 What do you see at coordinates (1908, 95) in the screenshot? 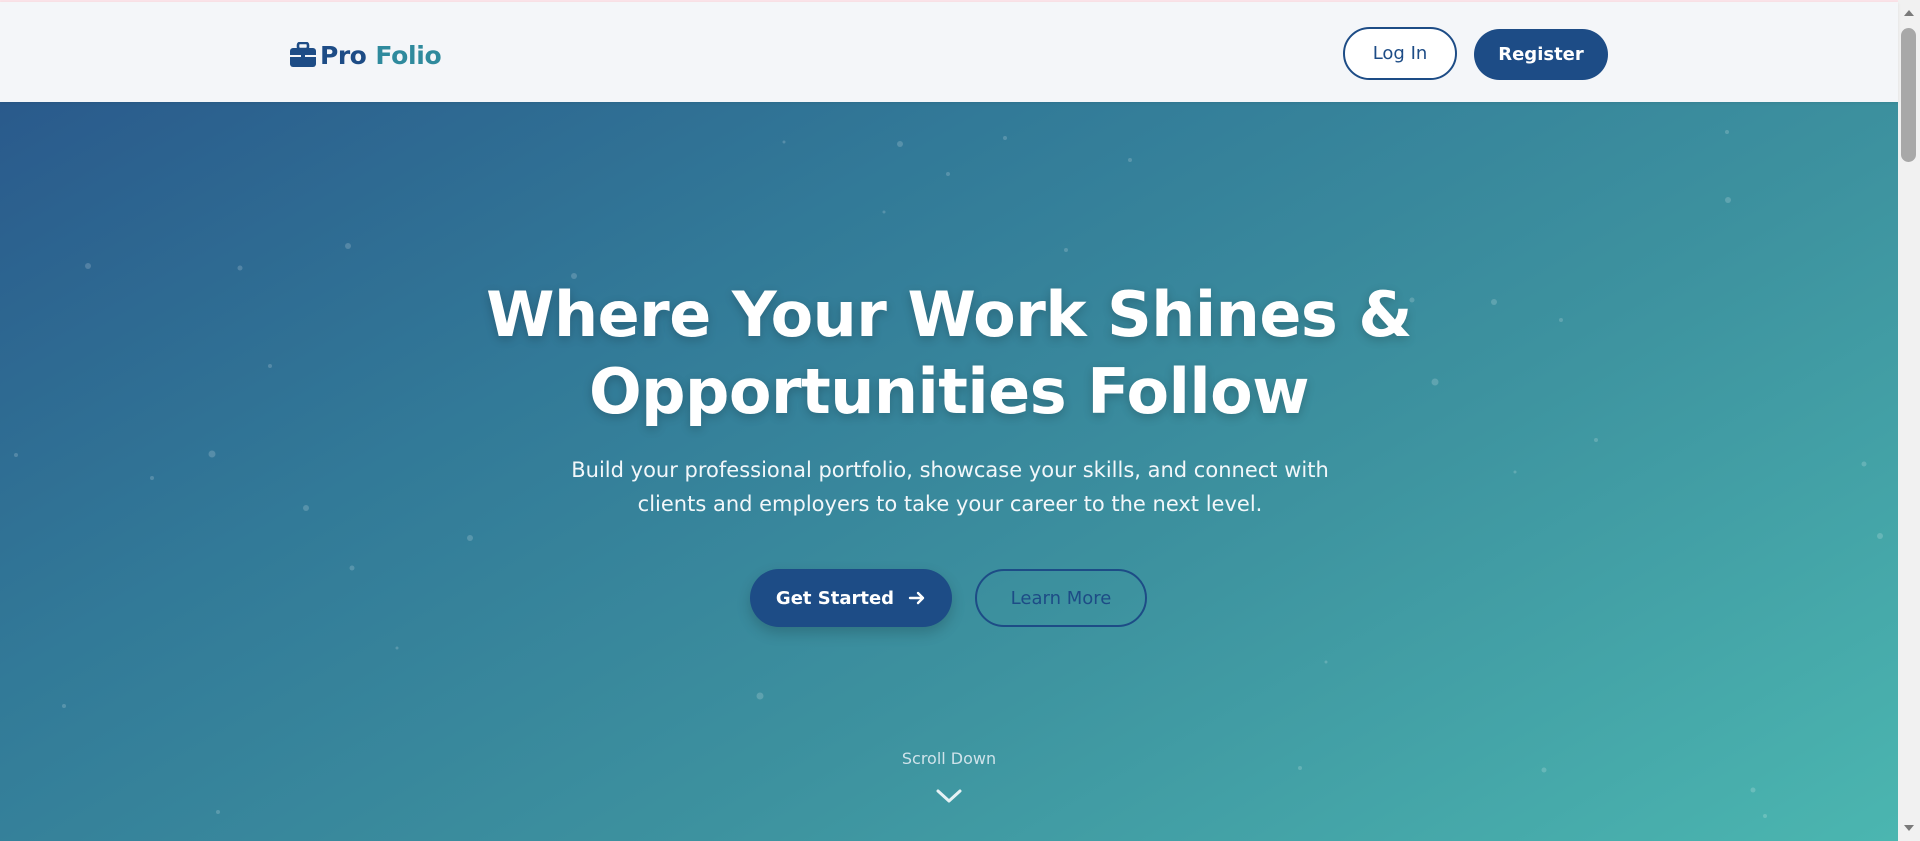
I see `scrollbar-thumb` at bounding box center [1908, 95].